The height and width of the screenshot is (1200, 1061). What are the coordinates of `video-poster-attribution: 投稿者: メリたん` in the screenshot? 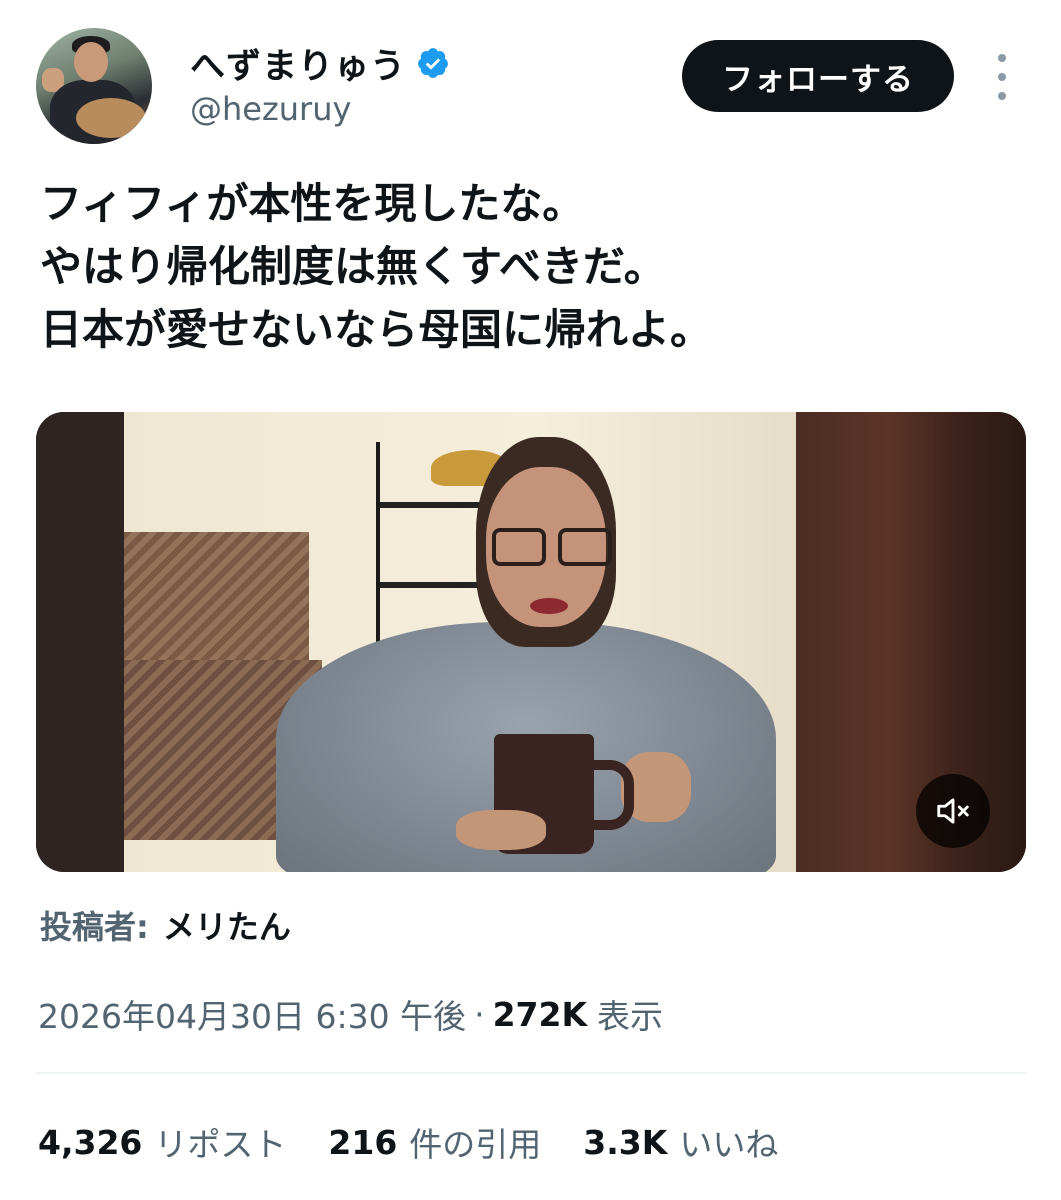 It's located at (165, 925).